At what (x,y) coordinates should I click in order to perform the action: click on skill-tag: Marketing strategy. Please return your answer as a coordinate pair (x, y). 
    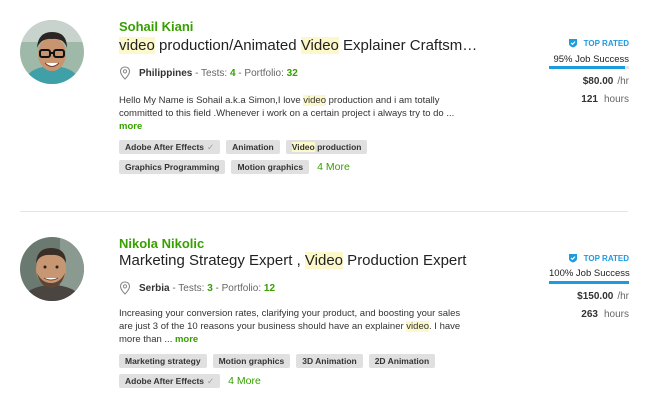
    Looking at the image, I should click on (163, 361).